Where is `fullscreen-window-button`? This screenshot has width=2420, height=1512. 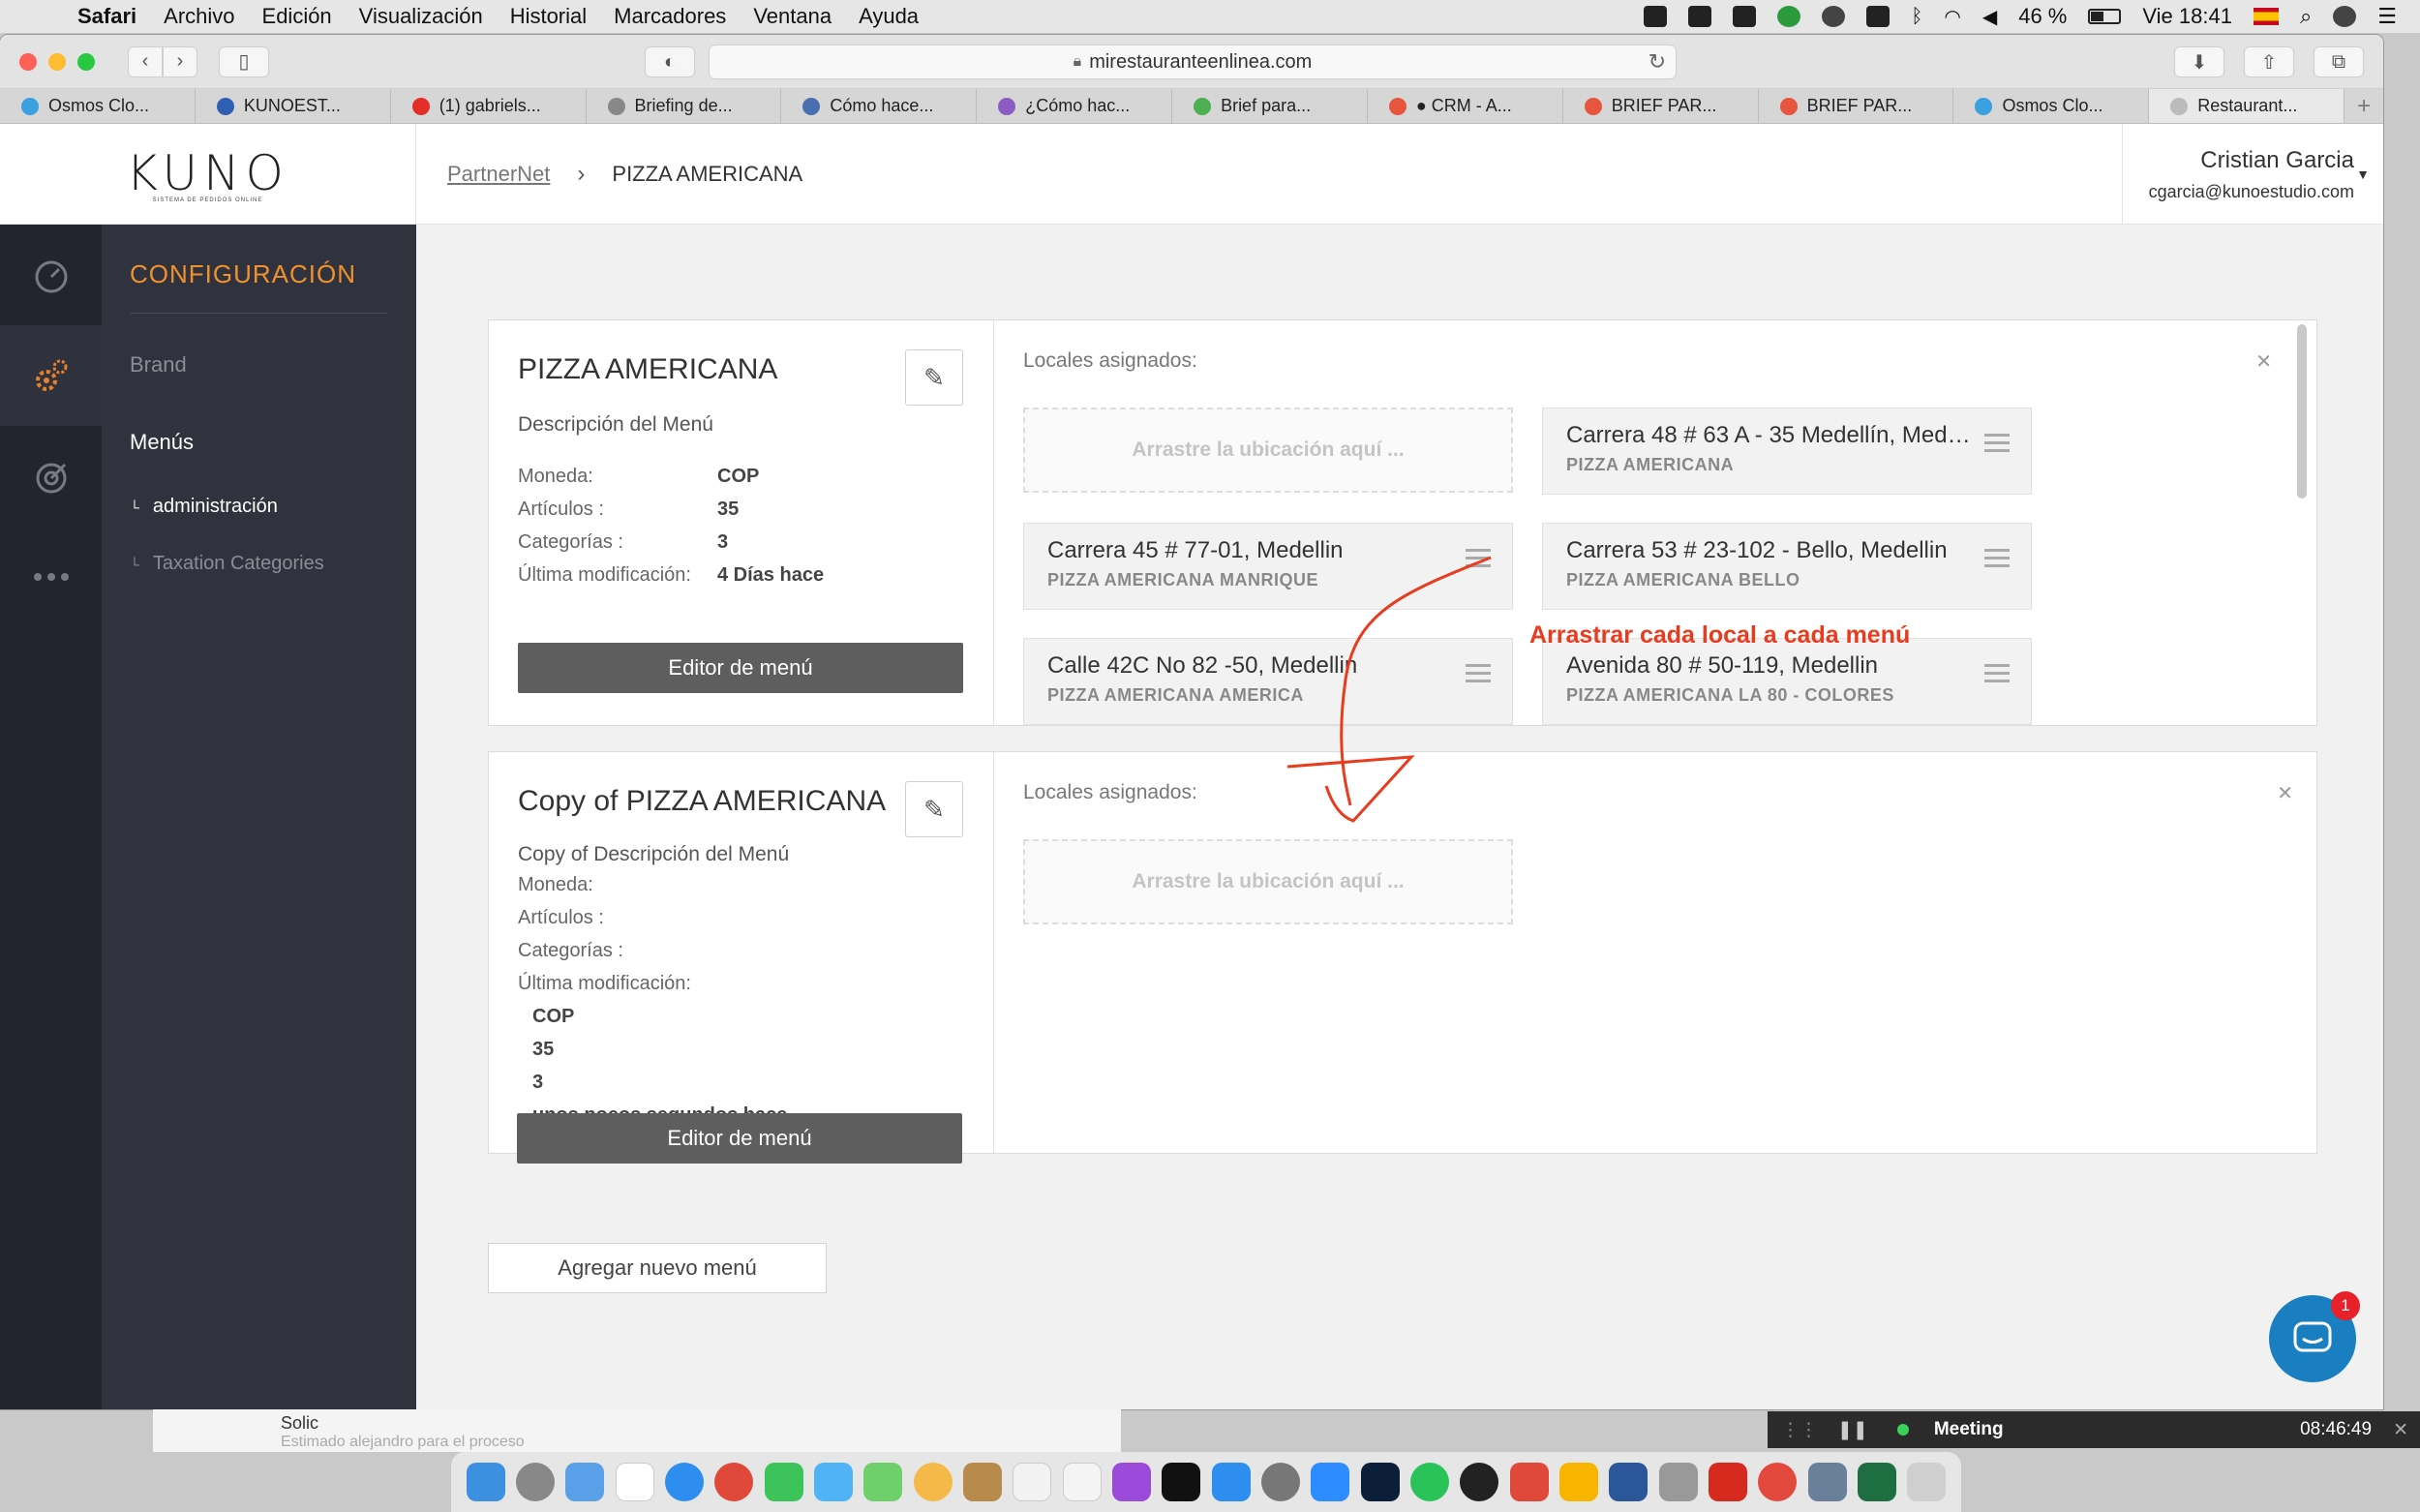 fullscreen-window-button is located at coordinates (86, 61).